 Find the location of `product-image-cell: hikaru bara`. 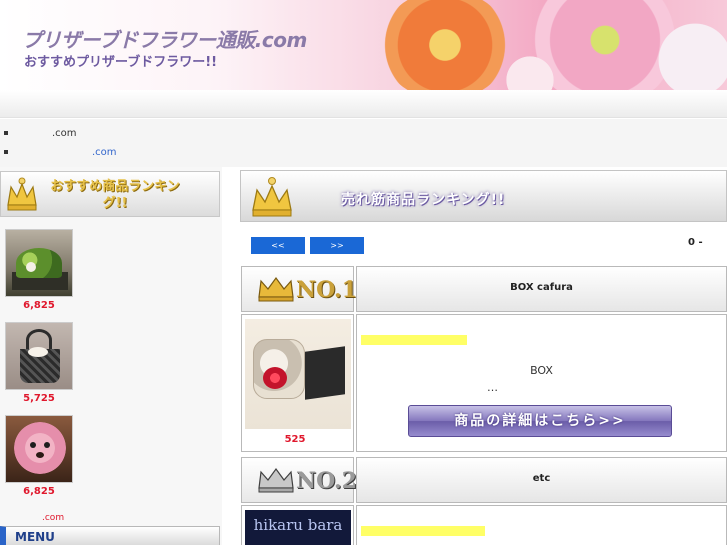

product-image-cell: hikaru bara is located at coordinates (297, 525).